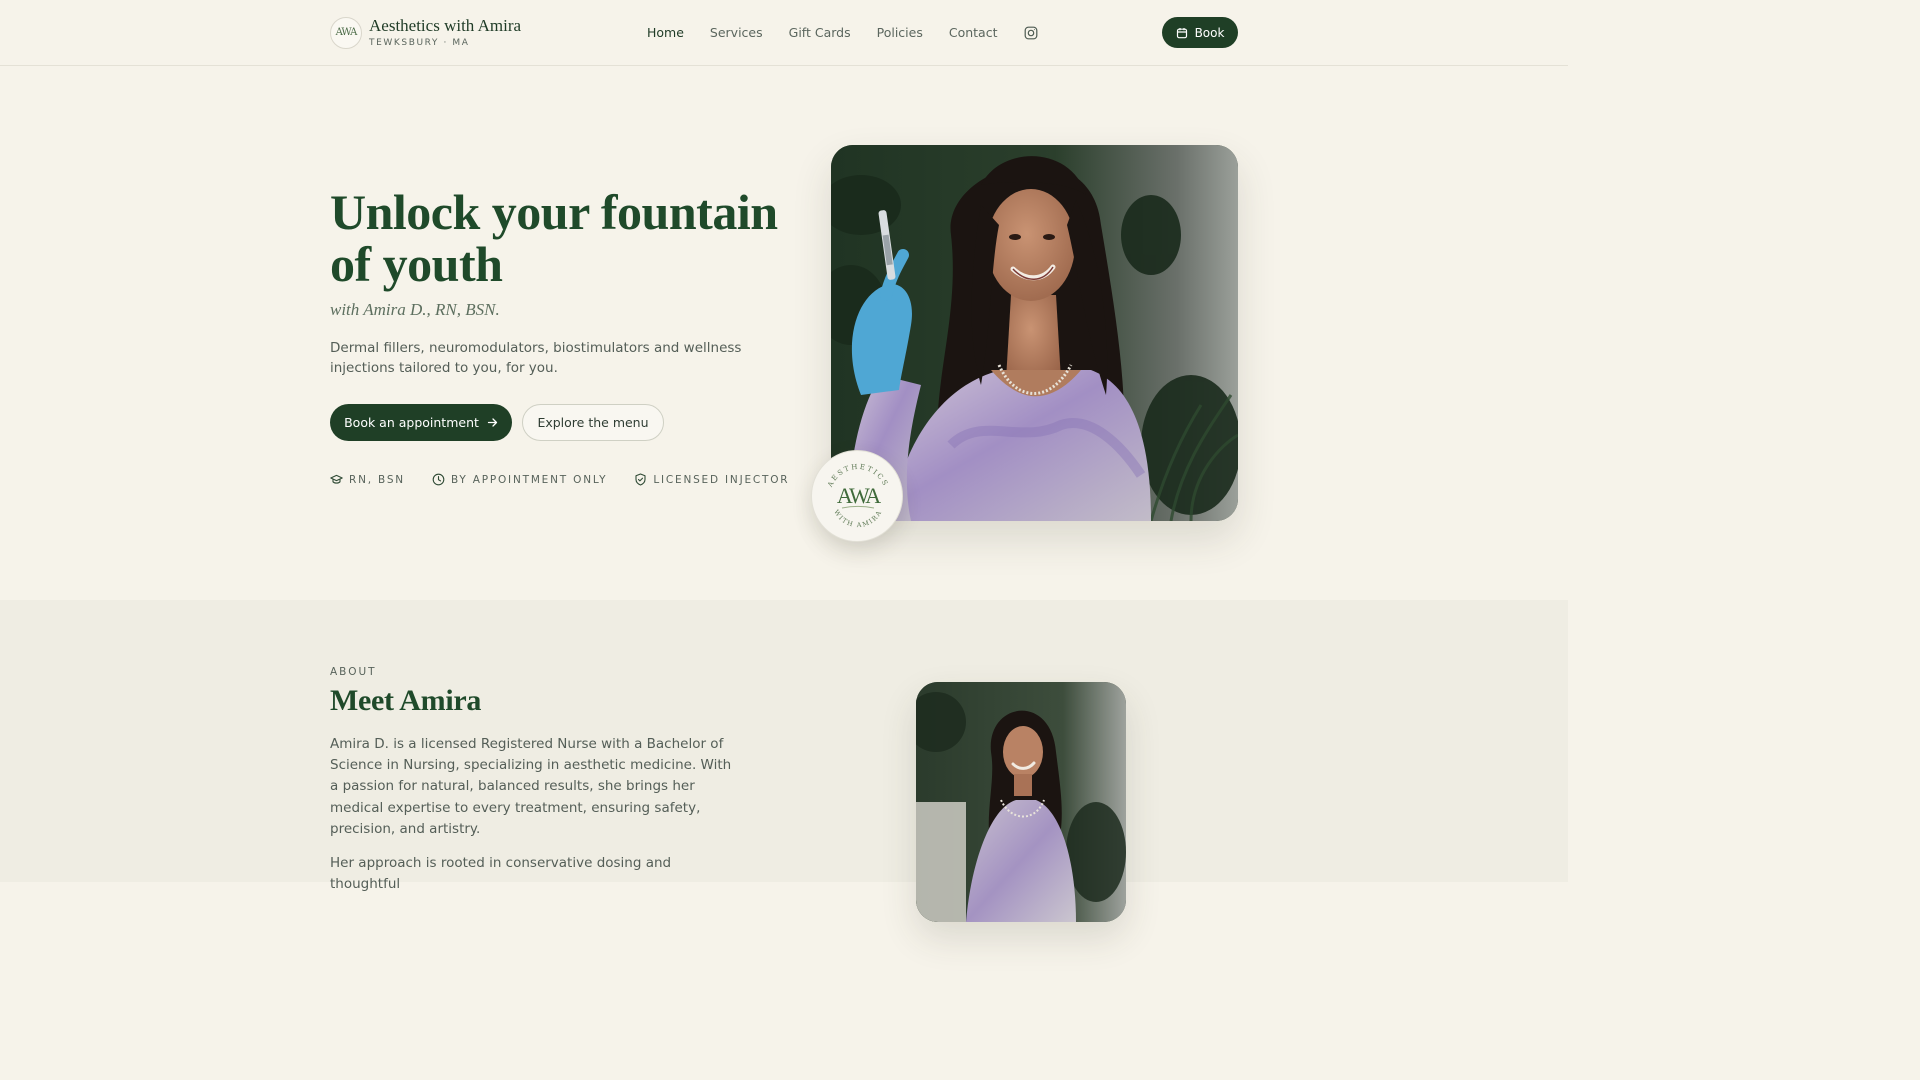  What do you see at coordinates (492, 422) in the screenshot?
I see `arrow-right-icon` at bounding box center [492, 422].